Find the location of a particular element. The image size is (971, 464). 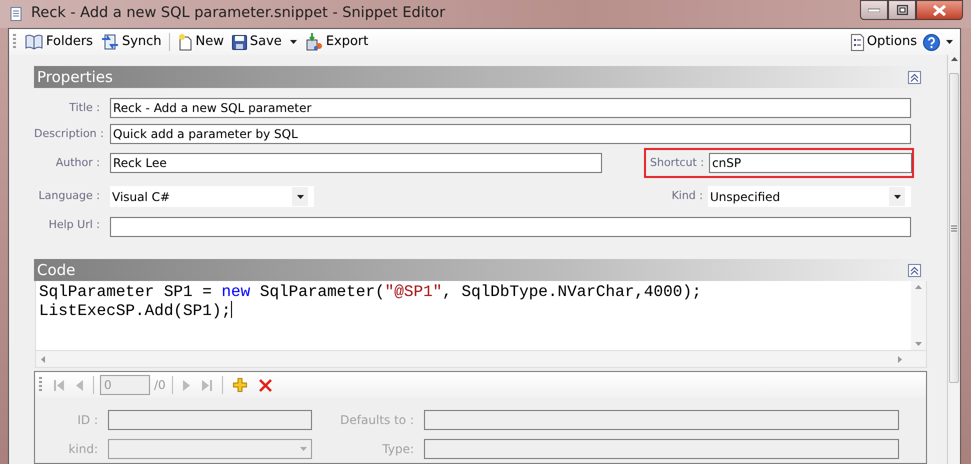

field-label: Shortcut : is located at coordinates (678, 162).